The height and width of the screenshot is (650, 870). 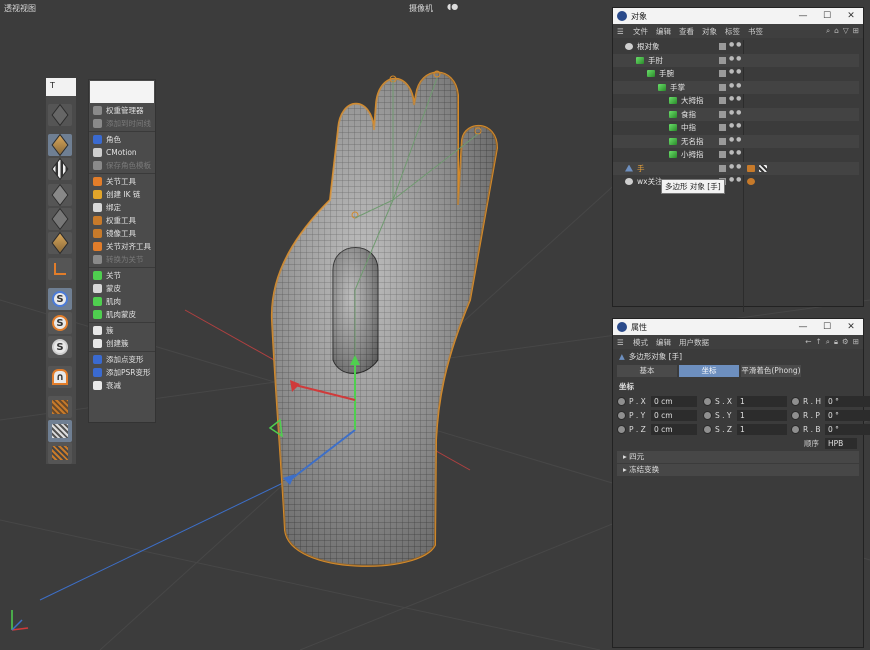 What do you see at coordinates (738, 470) in the screenshot?
I see `fold-freeze: ▸ 冻结变换` at bounding box center [738, 470].